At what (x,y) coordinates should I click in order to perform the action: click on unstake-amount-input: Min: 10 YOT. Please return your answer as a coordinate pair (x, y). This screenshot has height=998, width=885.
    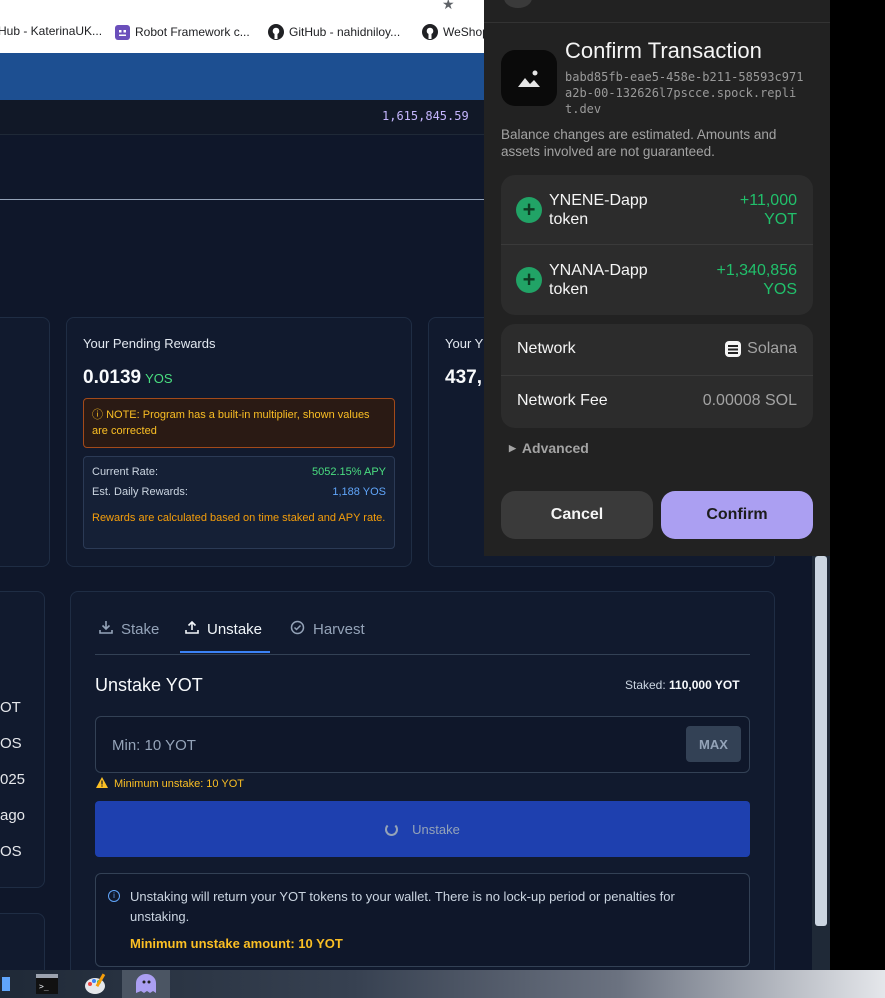
    Looking at the image, I should click on (422, 744).